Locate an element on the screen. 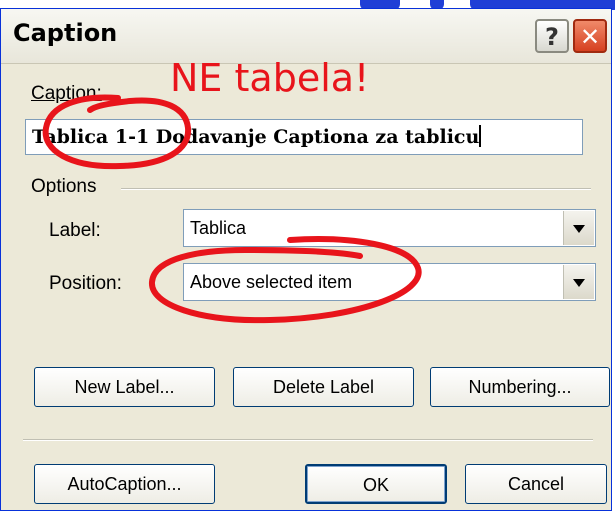 The image size is (615, 511). label-field-label: Label: is located at coordinates (75, 230).